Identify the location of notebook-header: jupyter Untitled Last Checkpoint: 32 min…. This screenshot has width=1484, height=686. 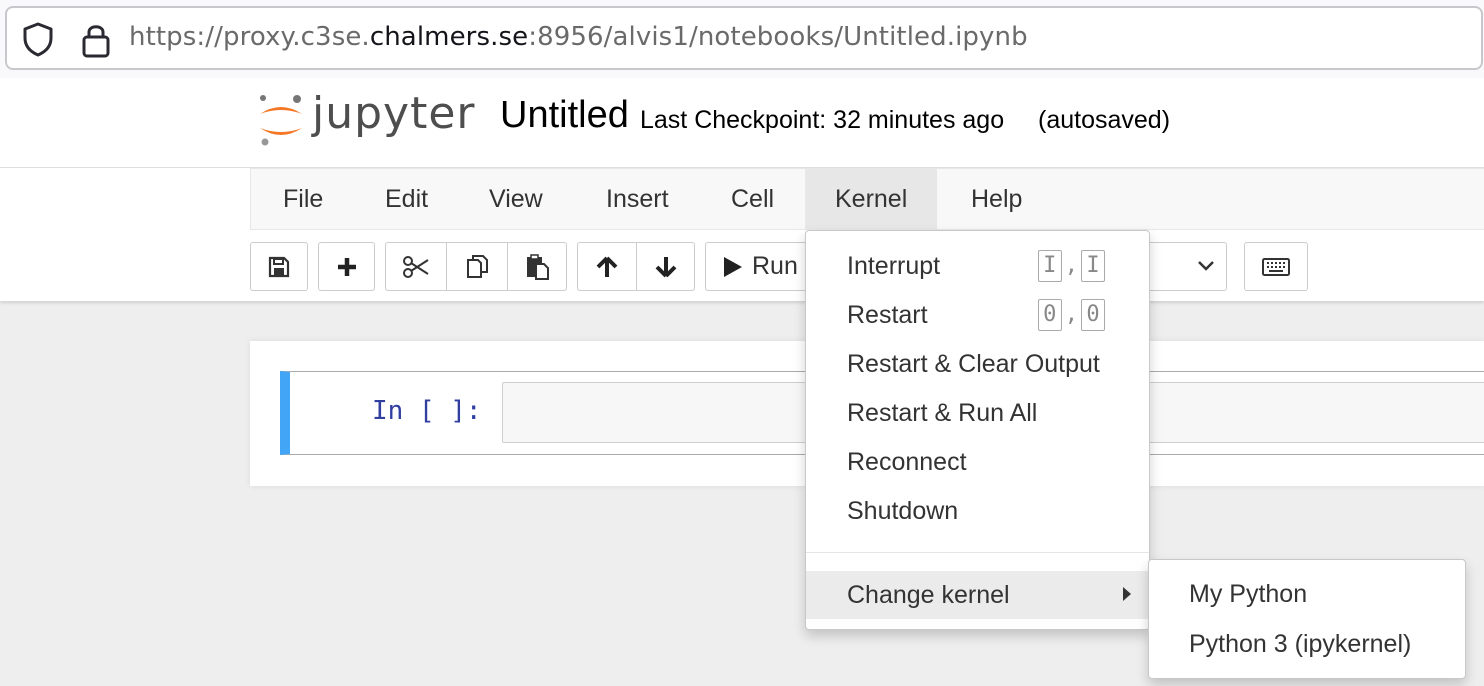
(742, 123).